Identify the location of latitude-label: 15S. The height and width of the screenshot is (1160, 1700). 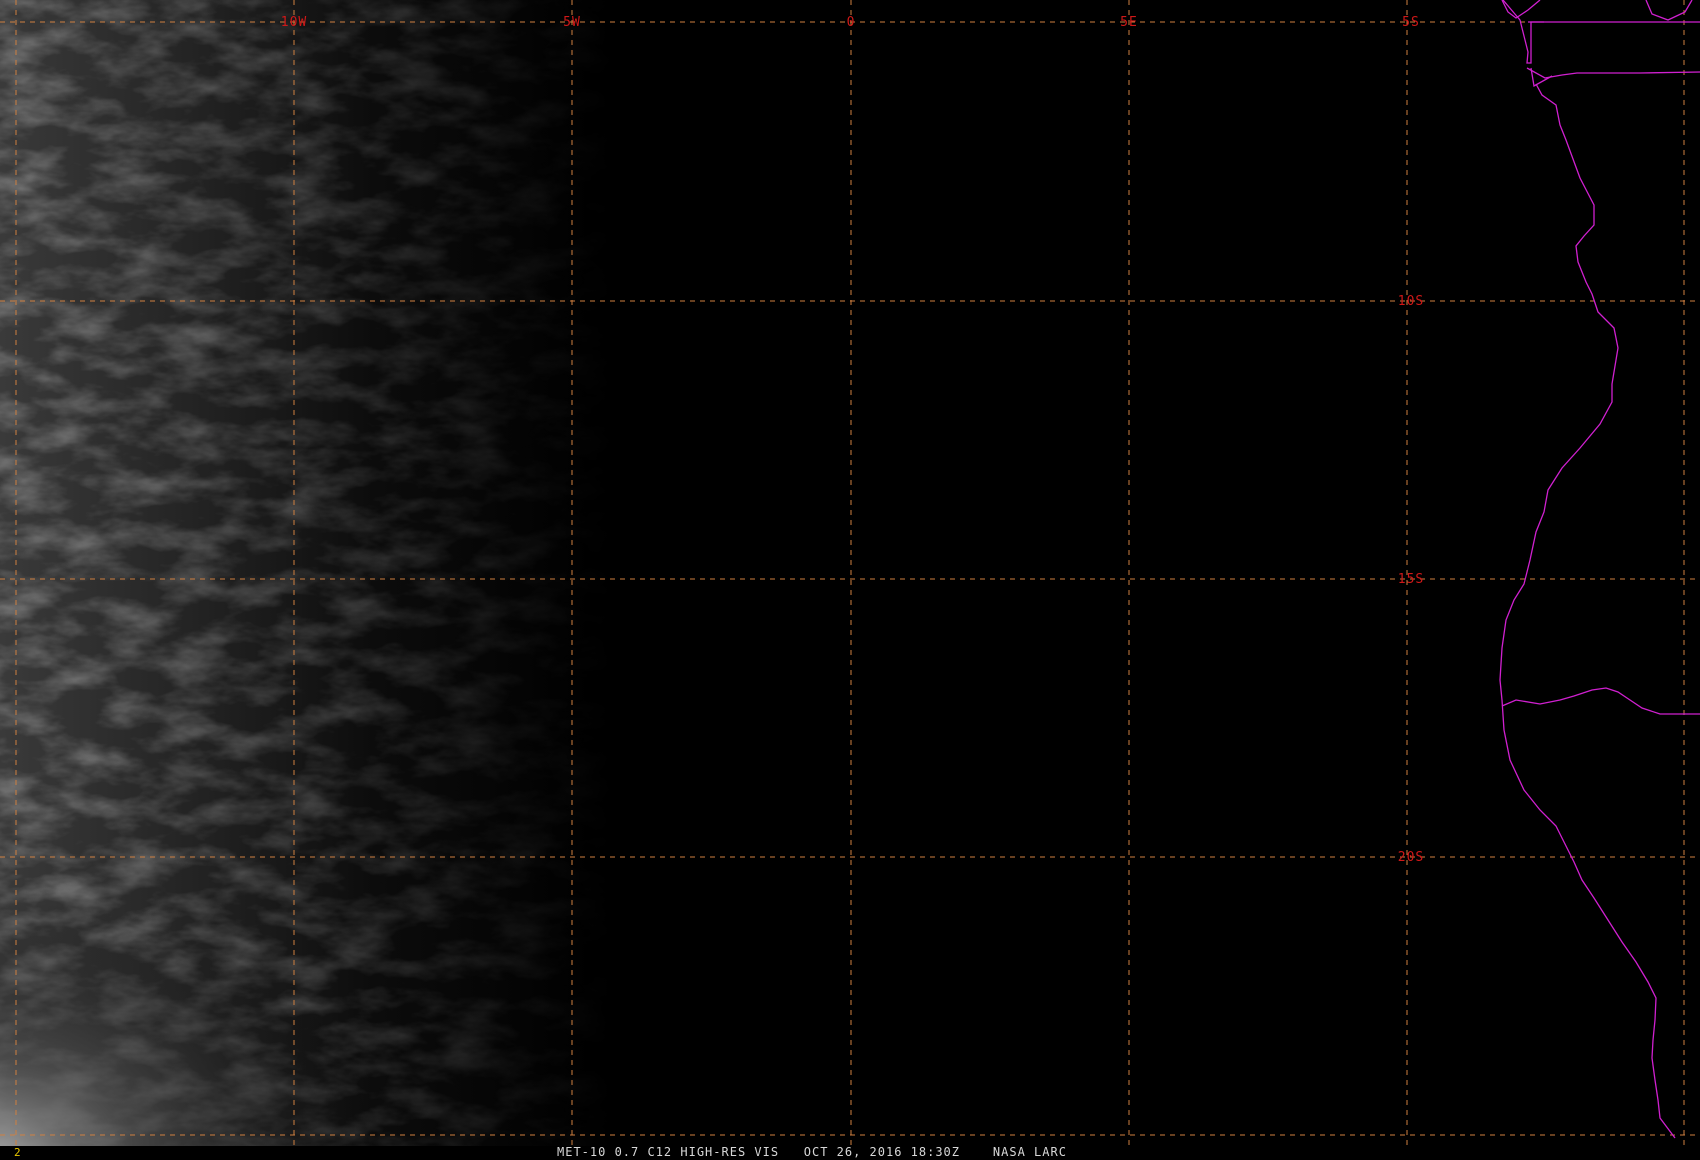
(1411, 579).